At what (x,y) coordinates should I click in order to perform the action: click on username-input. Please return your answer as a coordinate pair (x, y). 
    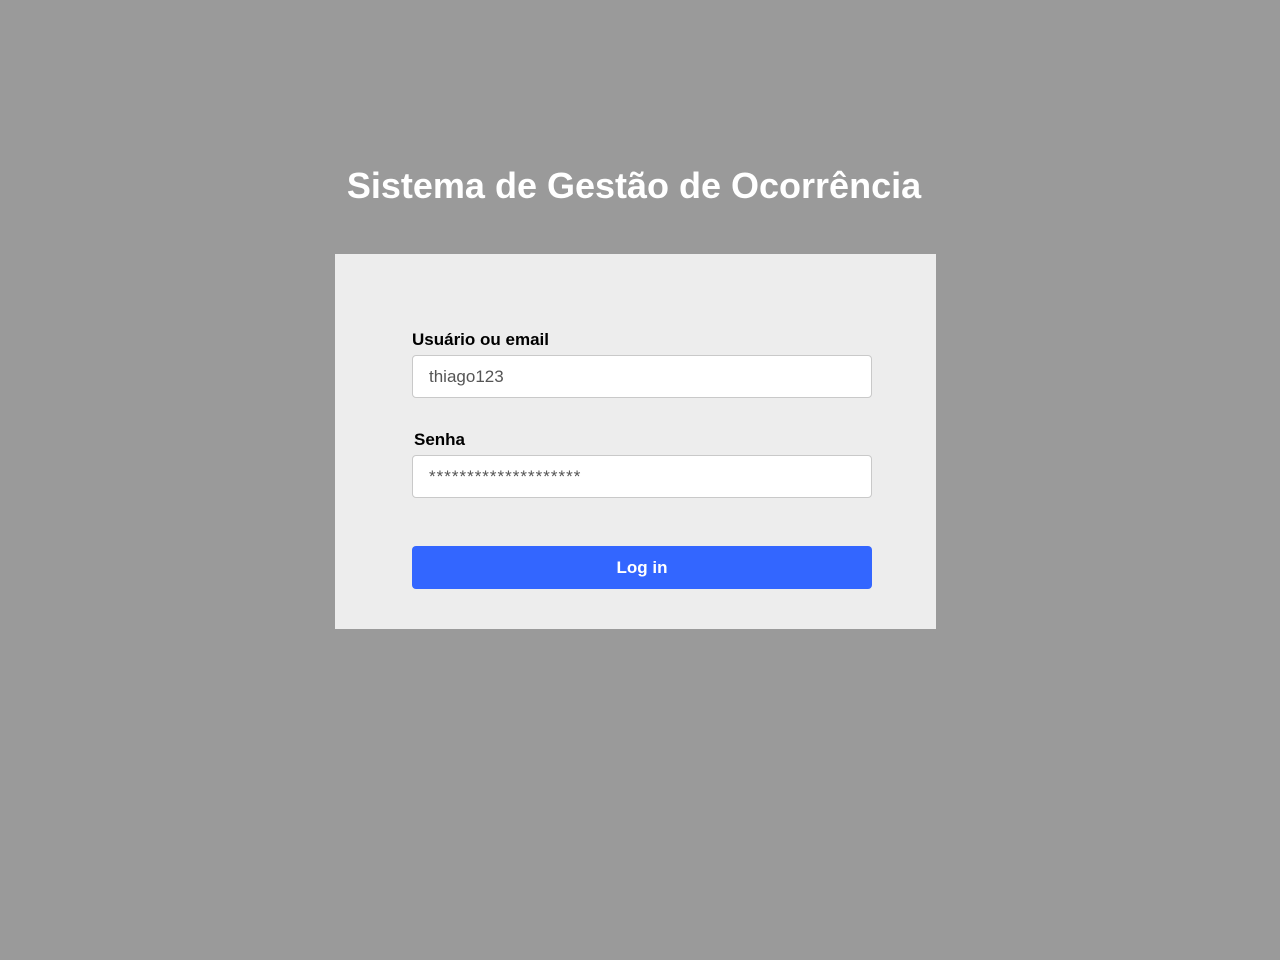
    Looking at the image, I should click on (642, 376).